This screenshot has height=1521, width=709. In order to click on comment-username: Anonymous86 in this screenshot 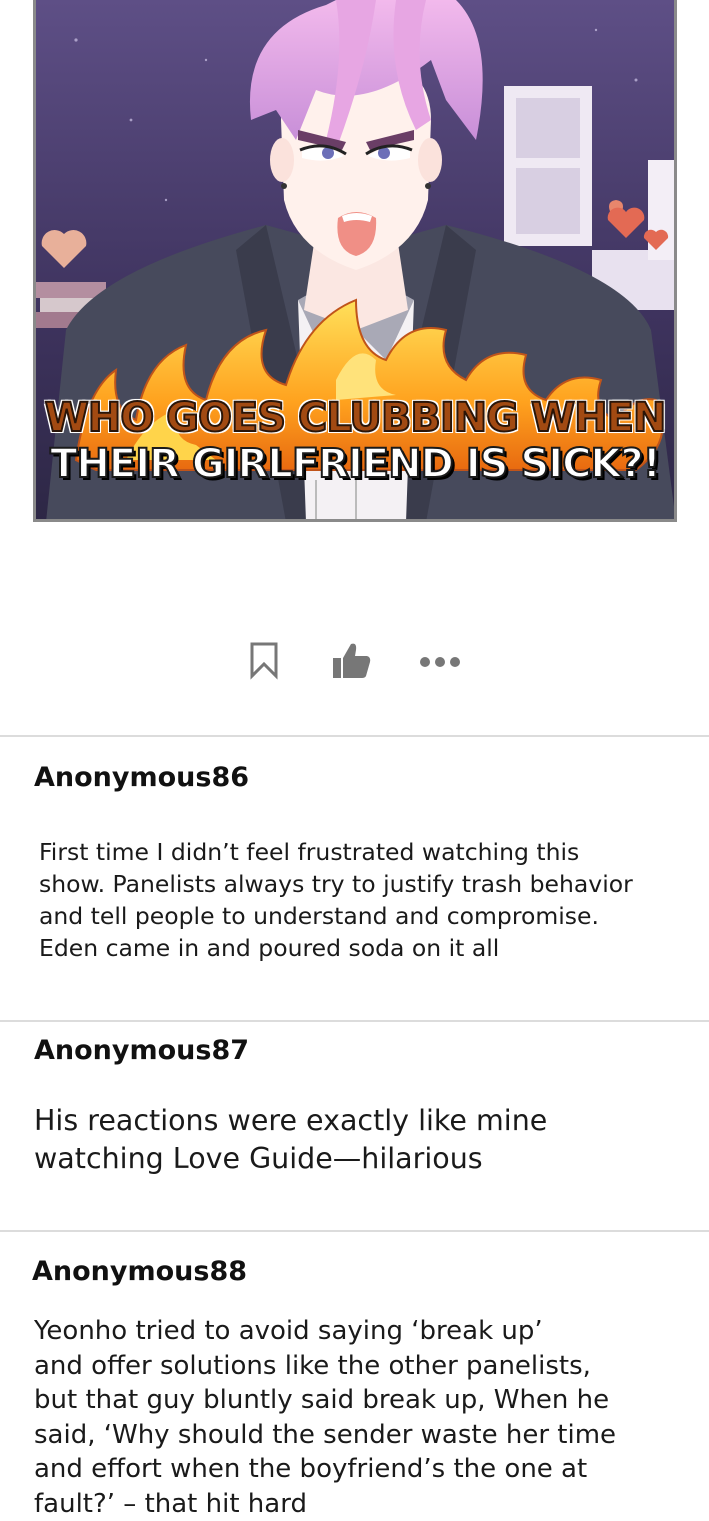, I will do `click(142, 777)`.